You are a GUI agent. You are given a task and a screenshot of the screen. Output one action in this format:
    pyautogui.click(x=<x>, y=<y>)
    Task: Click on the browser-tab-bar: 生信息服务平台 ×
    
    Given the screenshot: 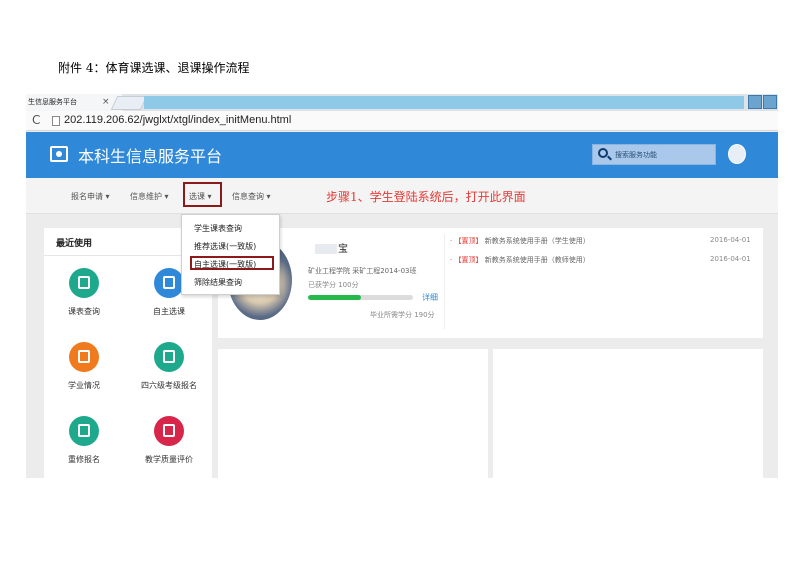 What is the action you would take?
    pyautogui.click(x=402, y=102)
    